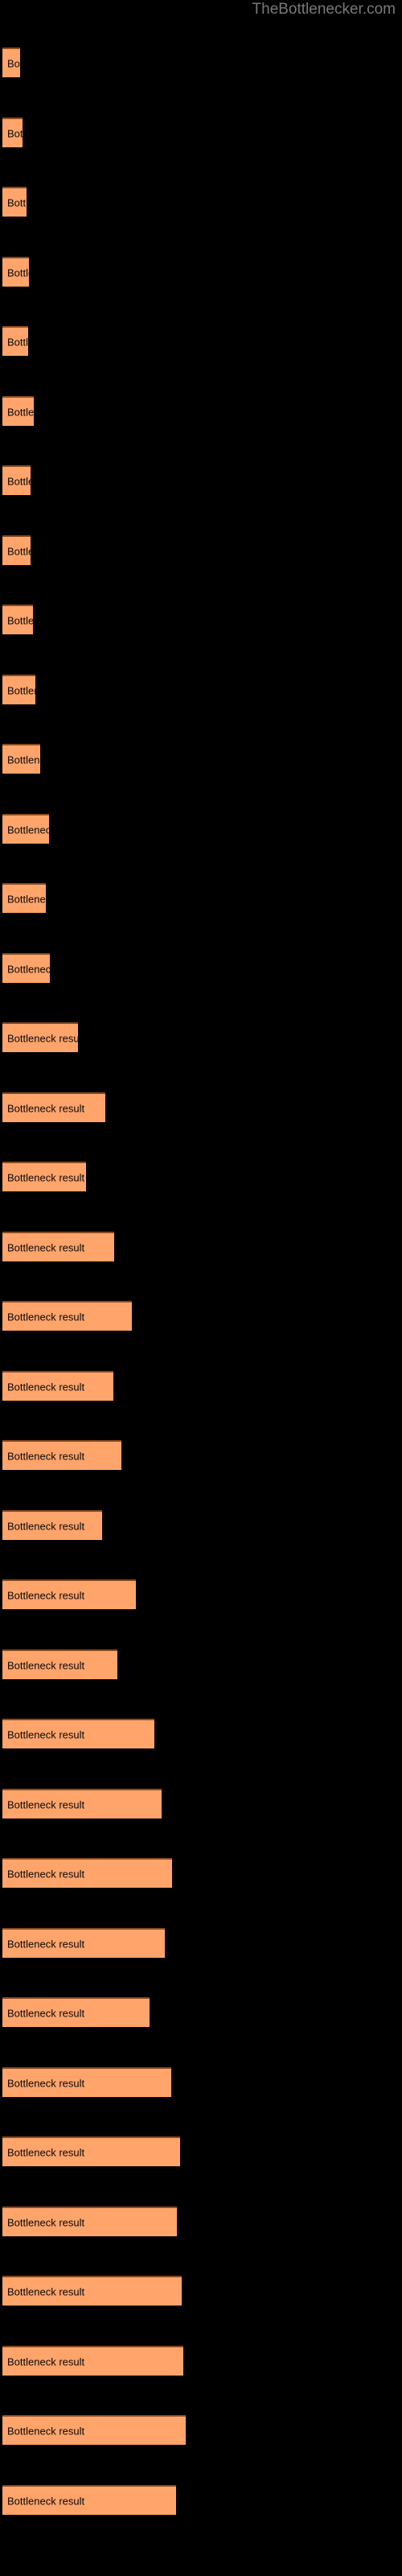 The width and height of the screenshot is (402, 2576). I want to click on bar-25: Bottleneck result, so click(78, 1733).